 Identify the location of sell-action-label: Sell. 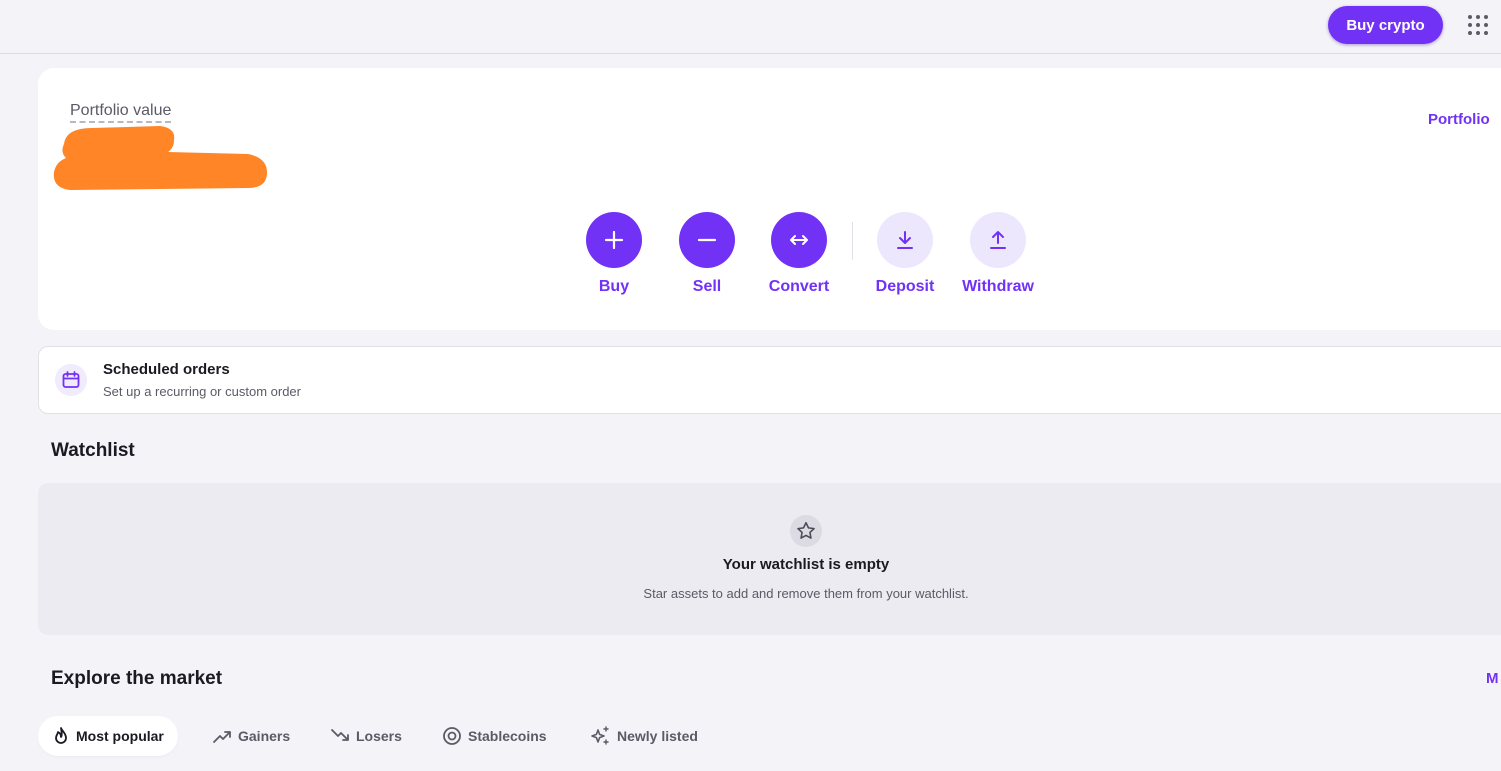
(707, 286).